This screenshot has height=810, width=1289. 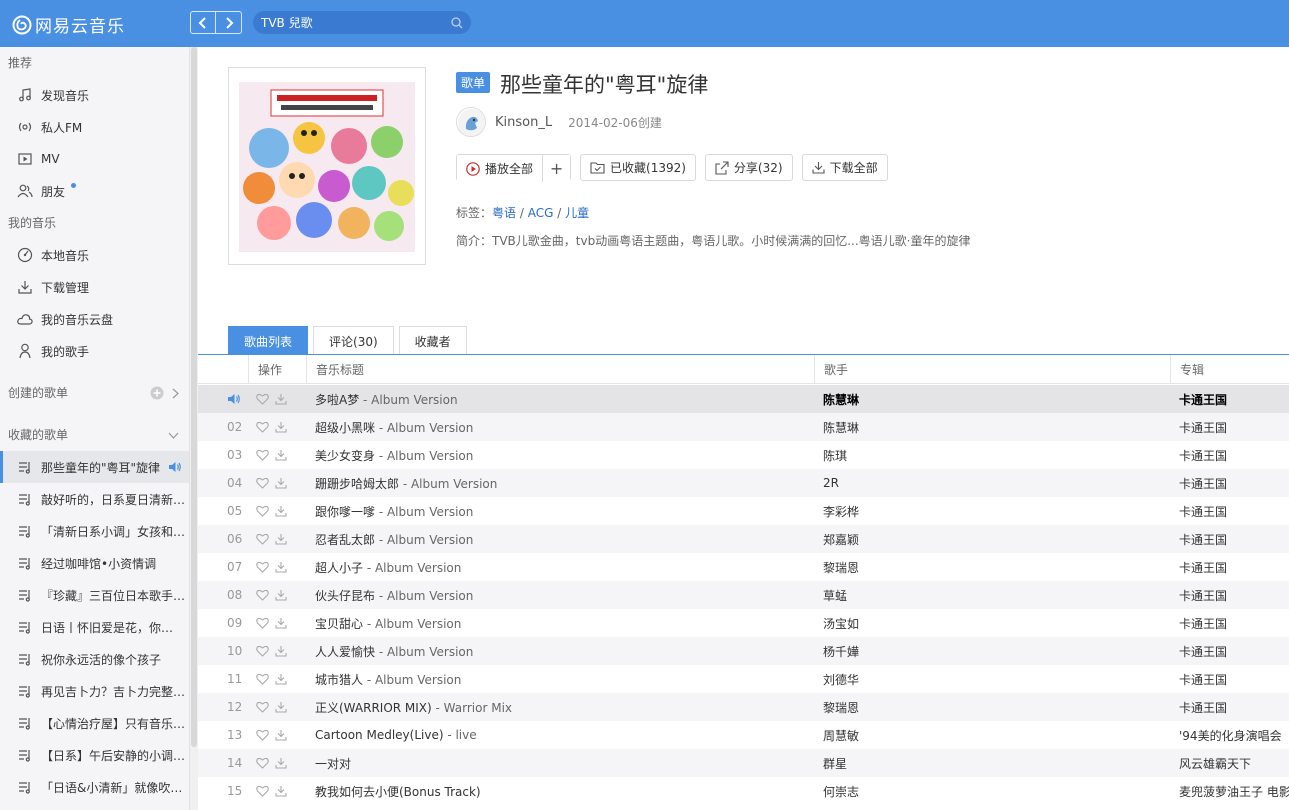 I want to click on table-row: 05 跟你嗲一嗲 - Album Version 李彩桦 卡通王国, so click(x=743, y=511).